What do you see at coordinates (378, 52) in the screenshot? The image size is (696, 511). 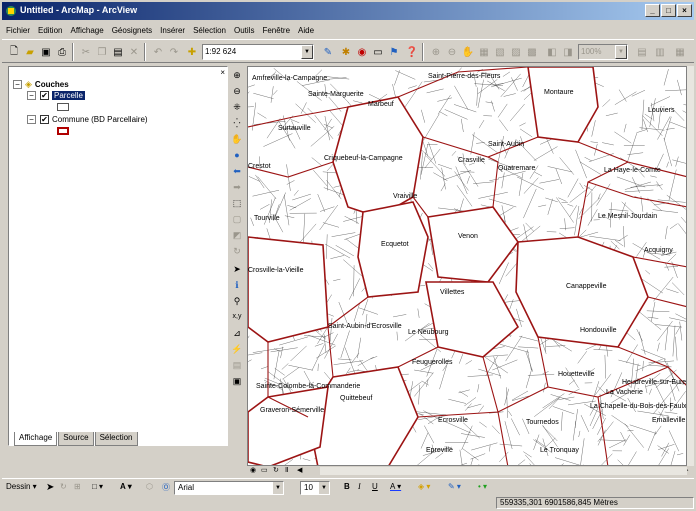 I see `window-icon: ▭` at bounding box center [378, 52].